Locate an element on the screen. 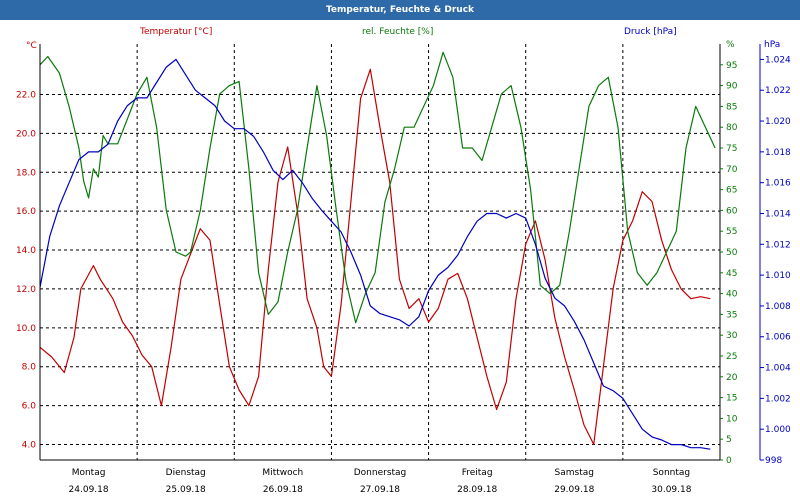 The image size is (800, 500). x-date-label: 26.09.18 is located at coordinates (283, 490).